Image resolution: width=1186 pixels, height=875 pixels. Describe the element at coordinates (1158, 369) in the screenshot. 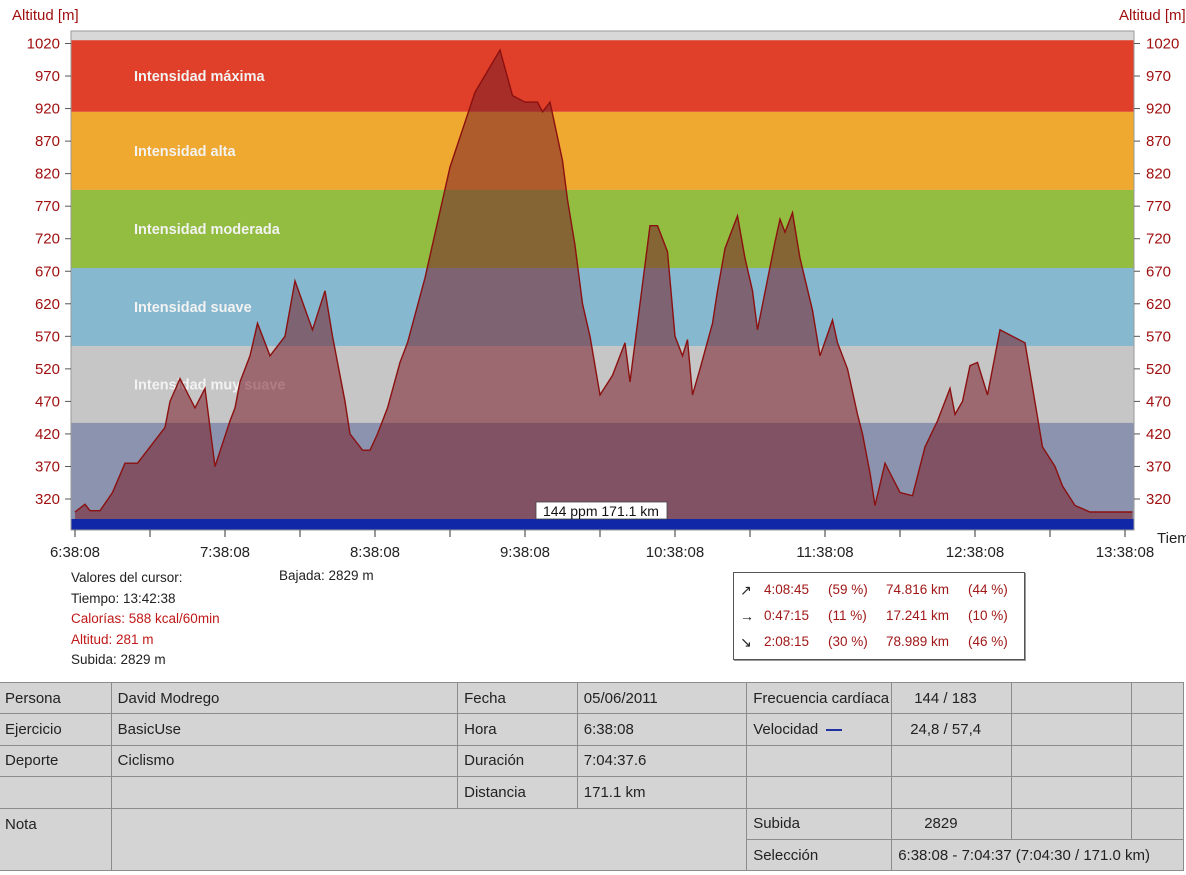

I see `y-tick-label-right: 520` at that location.